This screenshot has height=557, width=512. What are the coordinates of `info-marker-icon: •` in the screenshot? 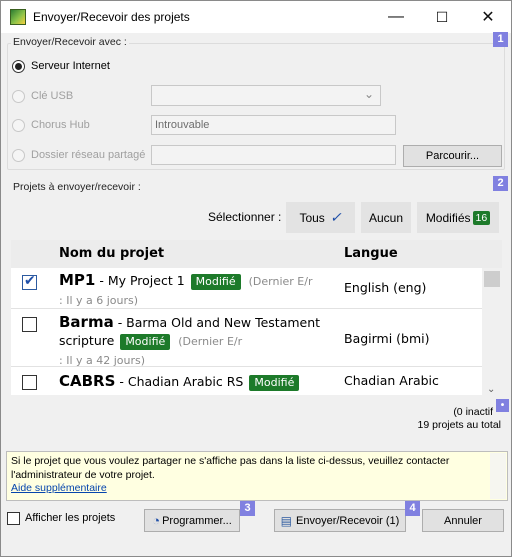 It's located at (502, 405).